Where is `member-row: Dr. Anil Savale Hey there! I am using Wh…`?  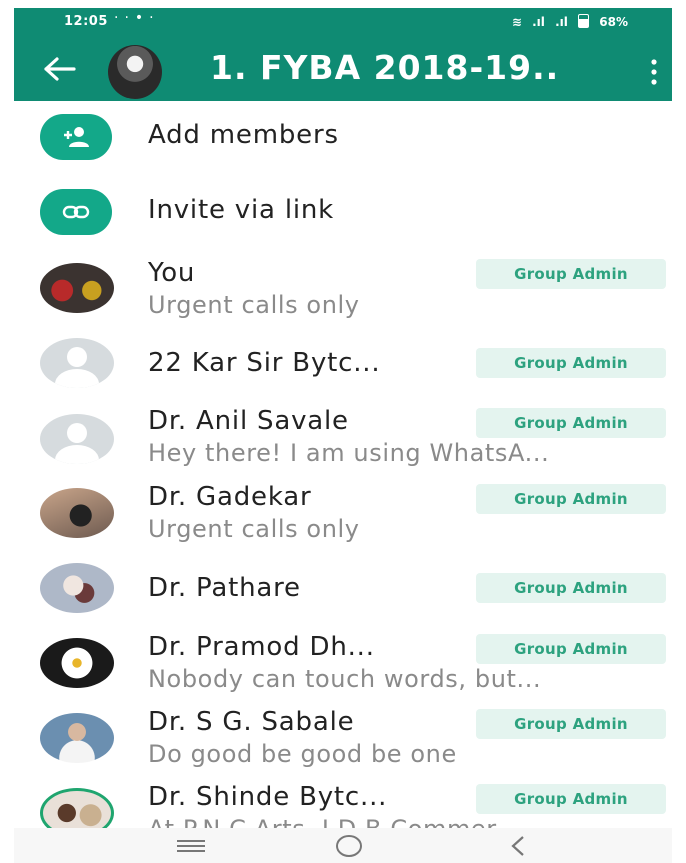 member-row: Dr. Anil Savale Hey there! I am using Wh… is located at coordinates (343, 439).